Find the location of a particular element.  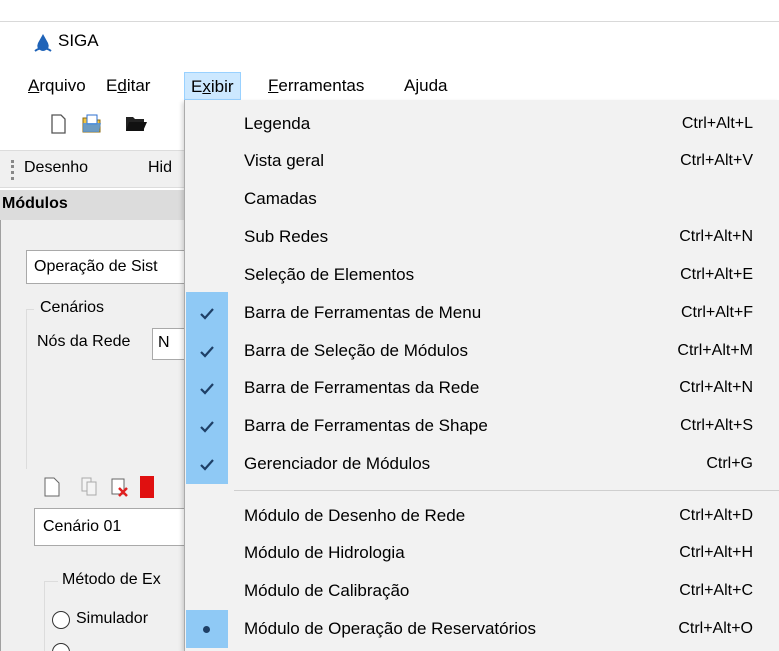

menu-item-label: Módulo de Hidrologia is located at coordinates (324, 552).